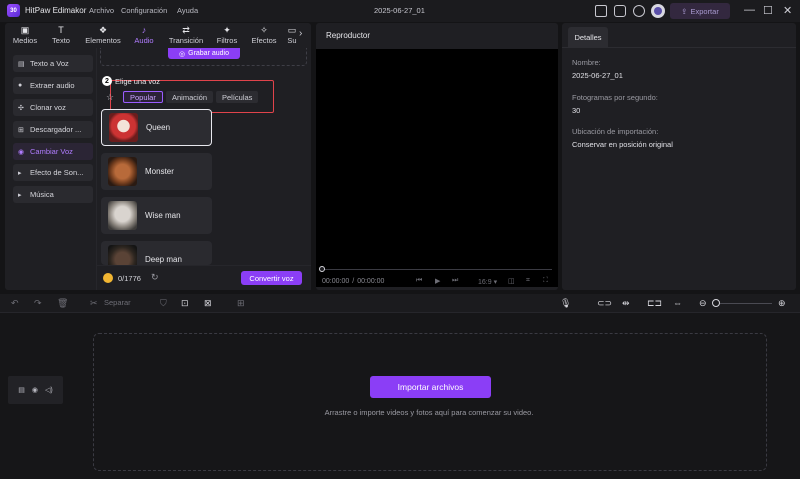  Describe the element at coordinates (511, 281) in the screenshot. I see `snapshot-icon: ◫` at that location.